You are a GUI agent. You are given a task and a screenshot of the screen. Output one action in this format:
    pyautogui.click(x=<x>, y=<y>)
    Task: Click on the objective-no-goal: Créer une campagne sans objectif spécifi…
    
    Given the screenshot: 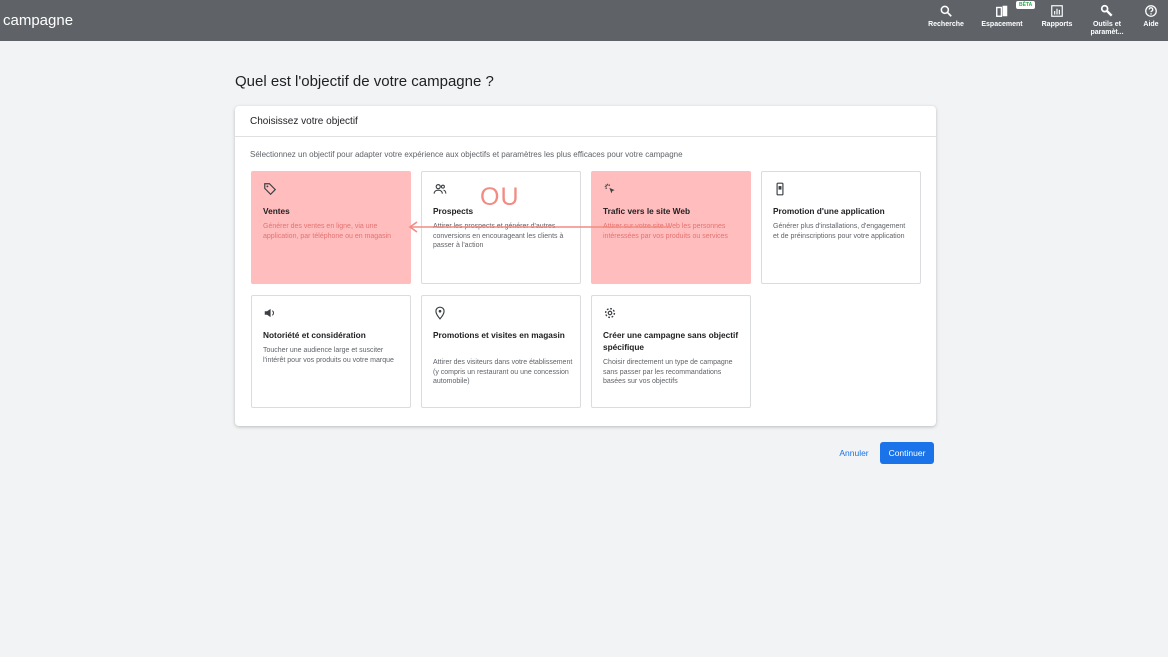 What is the action you would take?
    pyautogui.click(x=671, y=351)
    